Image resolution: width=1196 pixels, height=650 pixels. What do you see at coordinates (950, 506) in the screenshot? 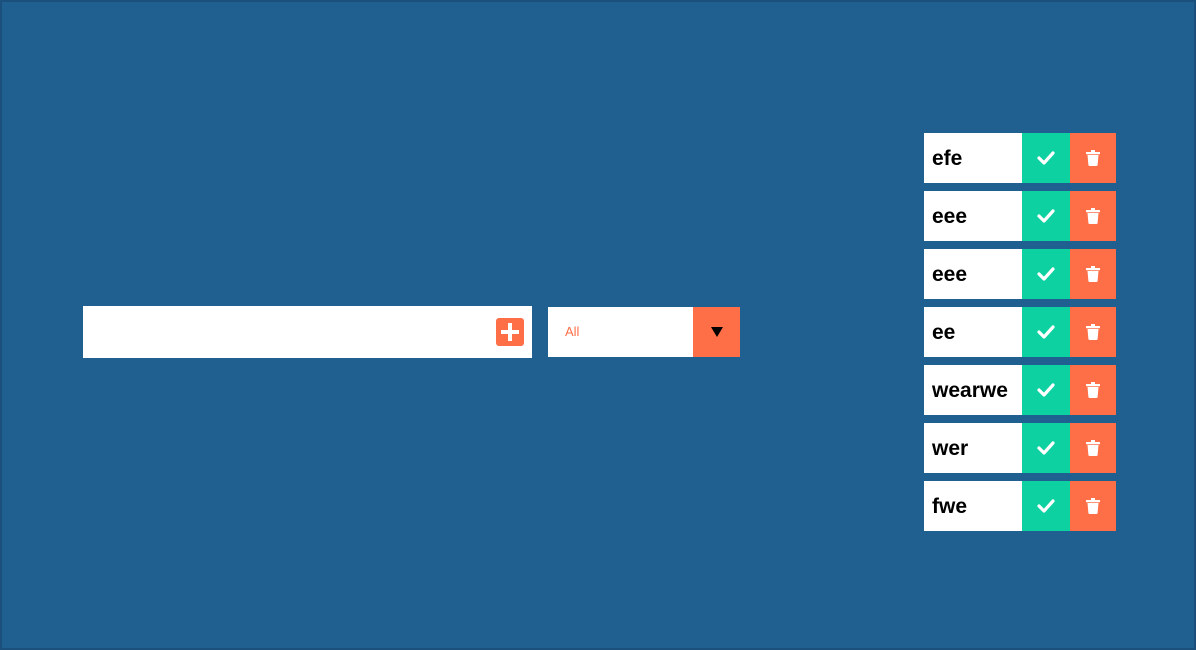
I see `todo-text: fwe` at bounding box center [950, 506].